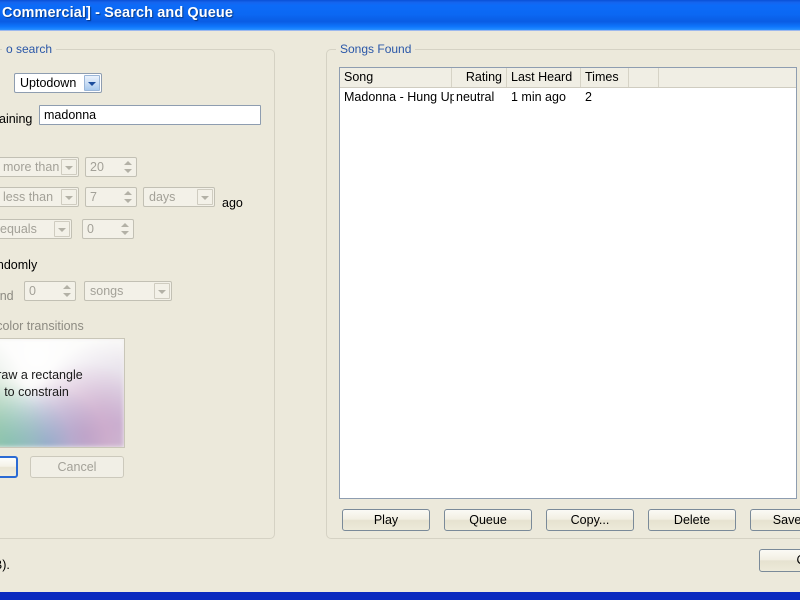  Describe the element at coordinates (41, 375) in the screenshot. I see `color-picker-hint-line1: draw a rectangle` at that location.